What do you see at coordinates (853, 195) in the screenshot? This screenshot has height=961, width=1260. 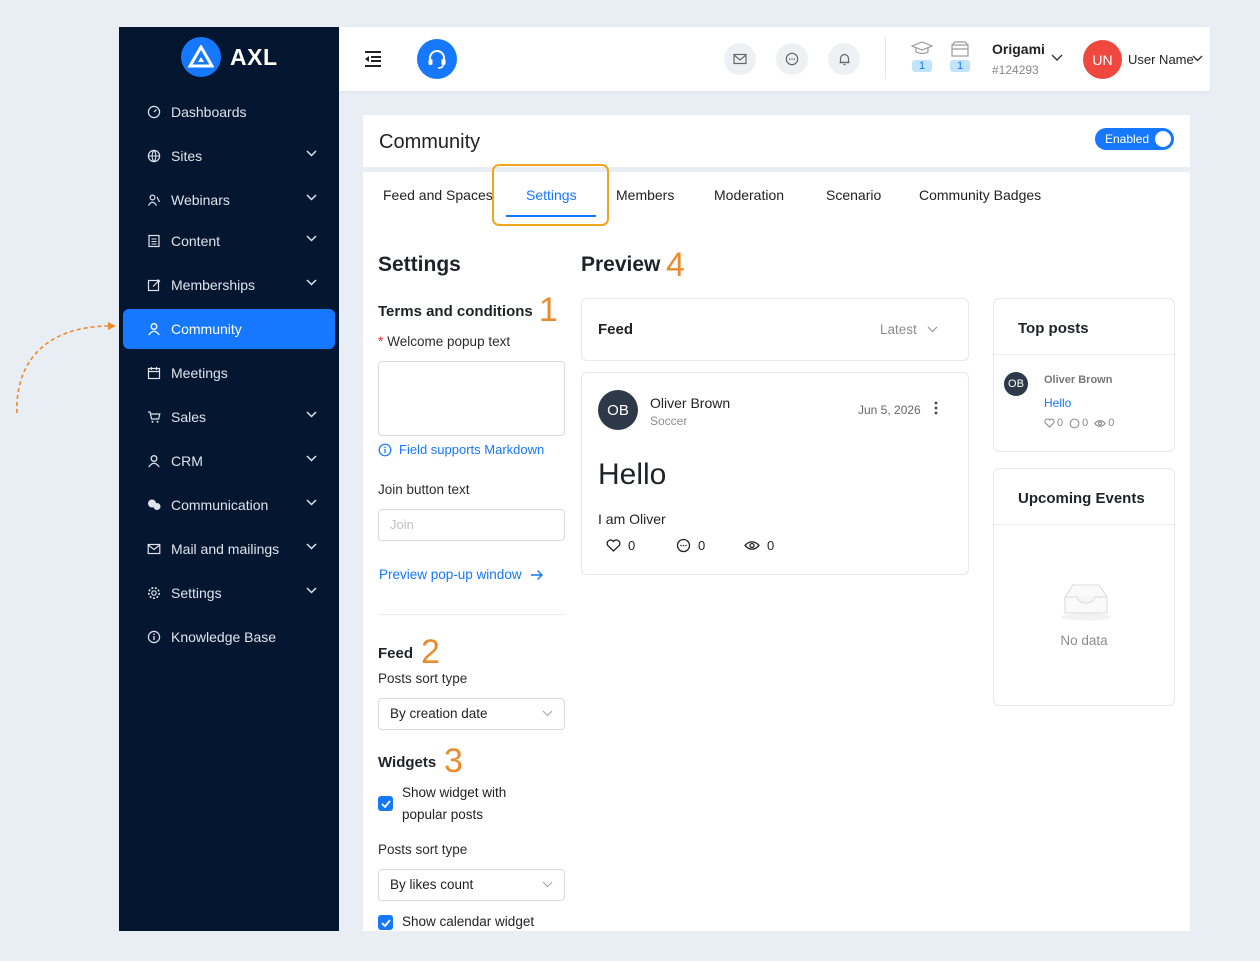 I see `tab-scenario: Scenario` at bounding box center [853, 195].